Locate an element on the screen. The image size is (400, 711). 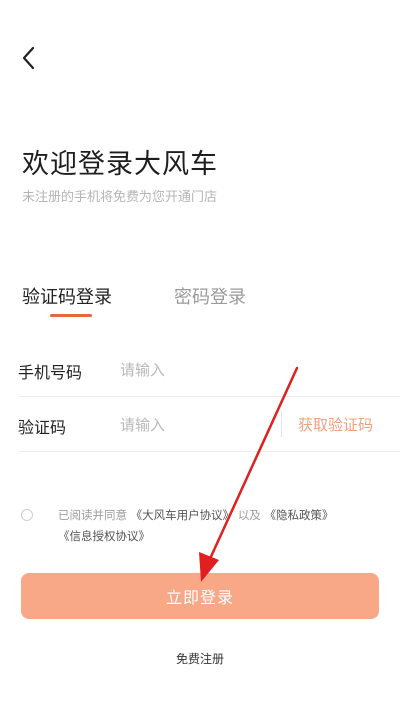
tab-sms-code-login: 验证码登录 is located at coordinates (67, 296).